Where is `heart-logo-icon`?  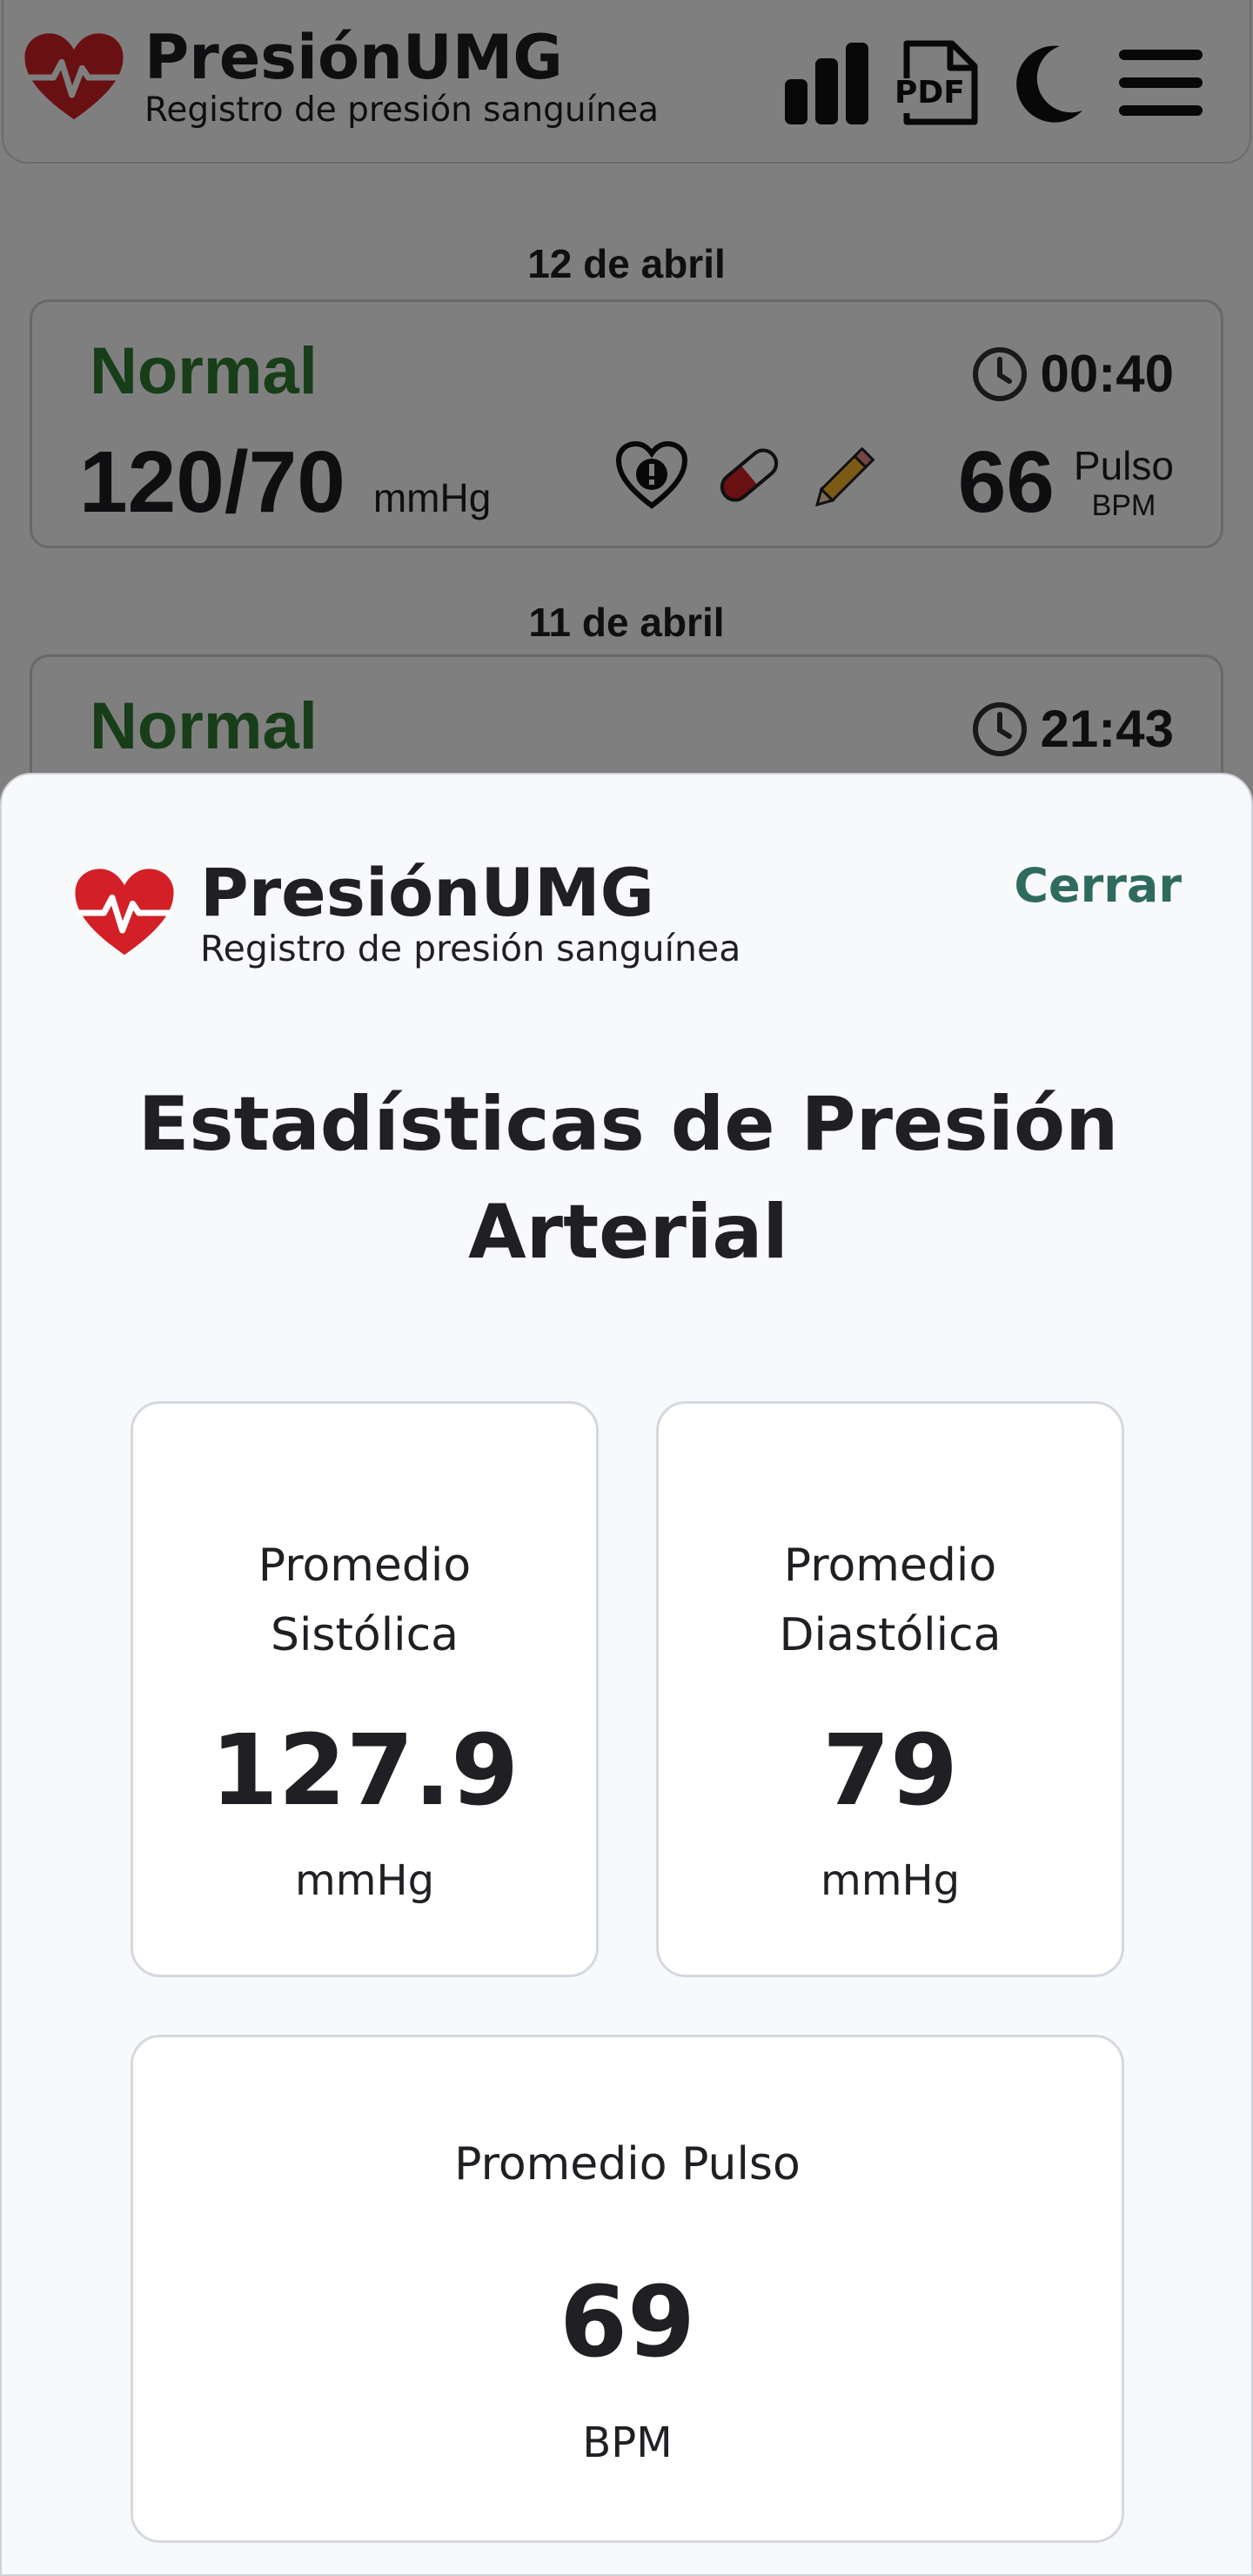 heart-logo-icon is located at coordinates (124, 912).